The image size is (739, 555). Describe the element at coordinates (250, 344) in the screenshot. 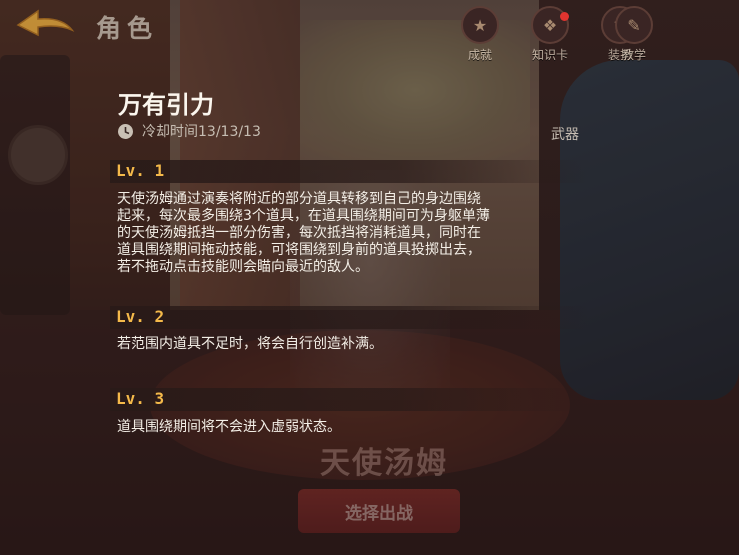

I see `description-line: 若范围内道具不足时，将会自行创造补满。` at that location.